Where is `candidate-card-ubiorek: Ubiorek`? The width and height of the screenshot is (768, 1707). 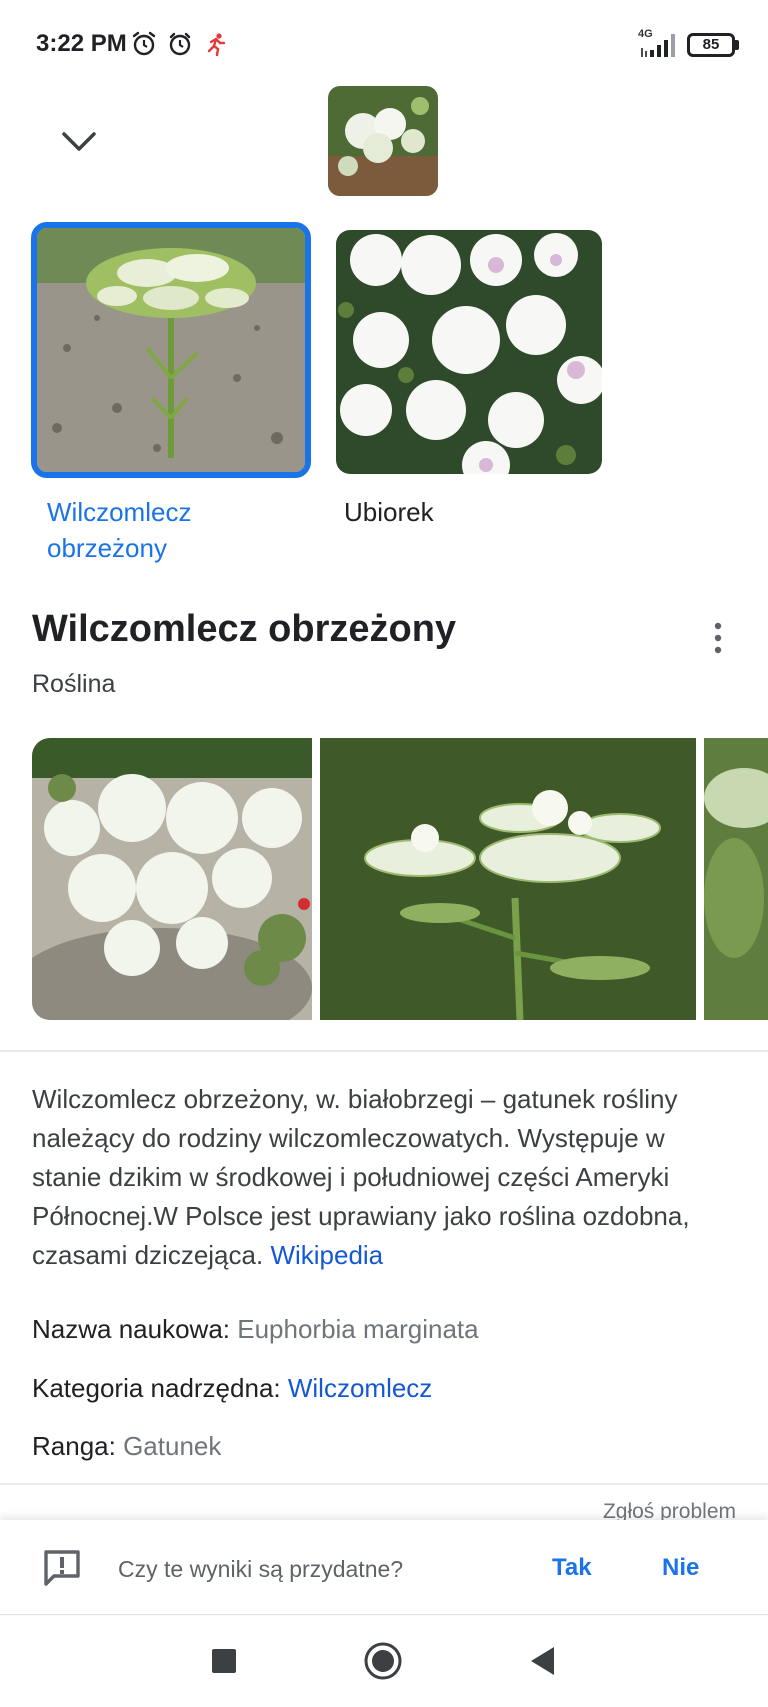
candidate-card-ubiorek: Ubiorek is located at coordinates (469, 376).